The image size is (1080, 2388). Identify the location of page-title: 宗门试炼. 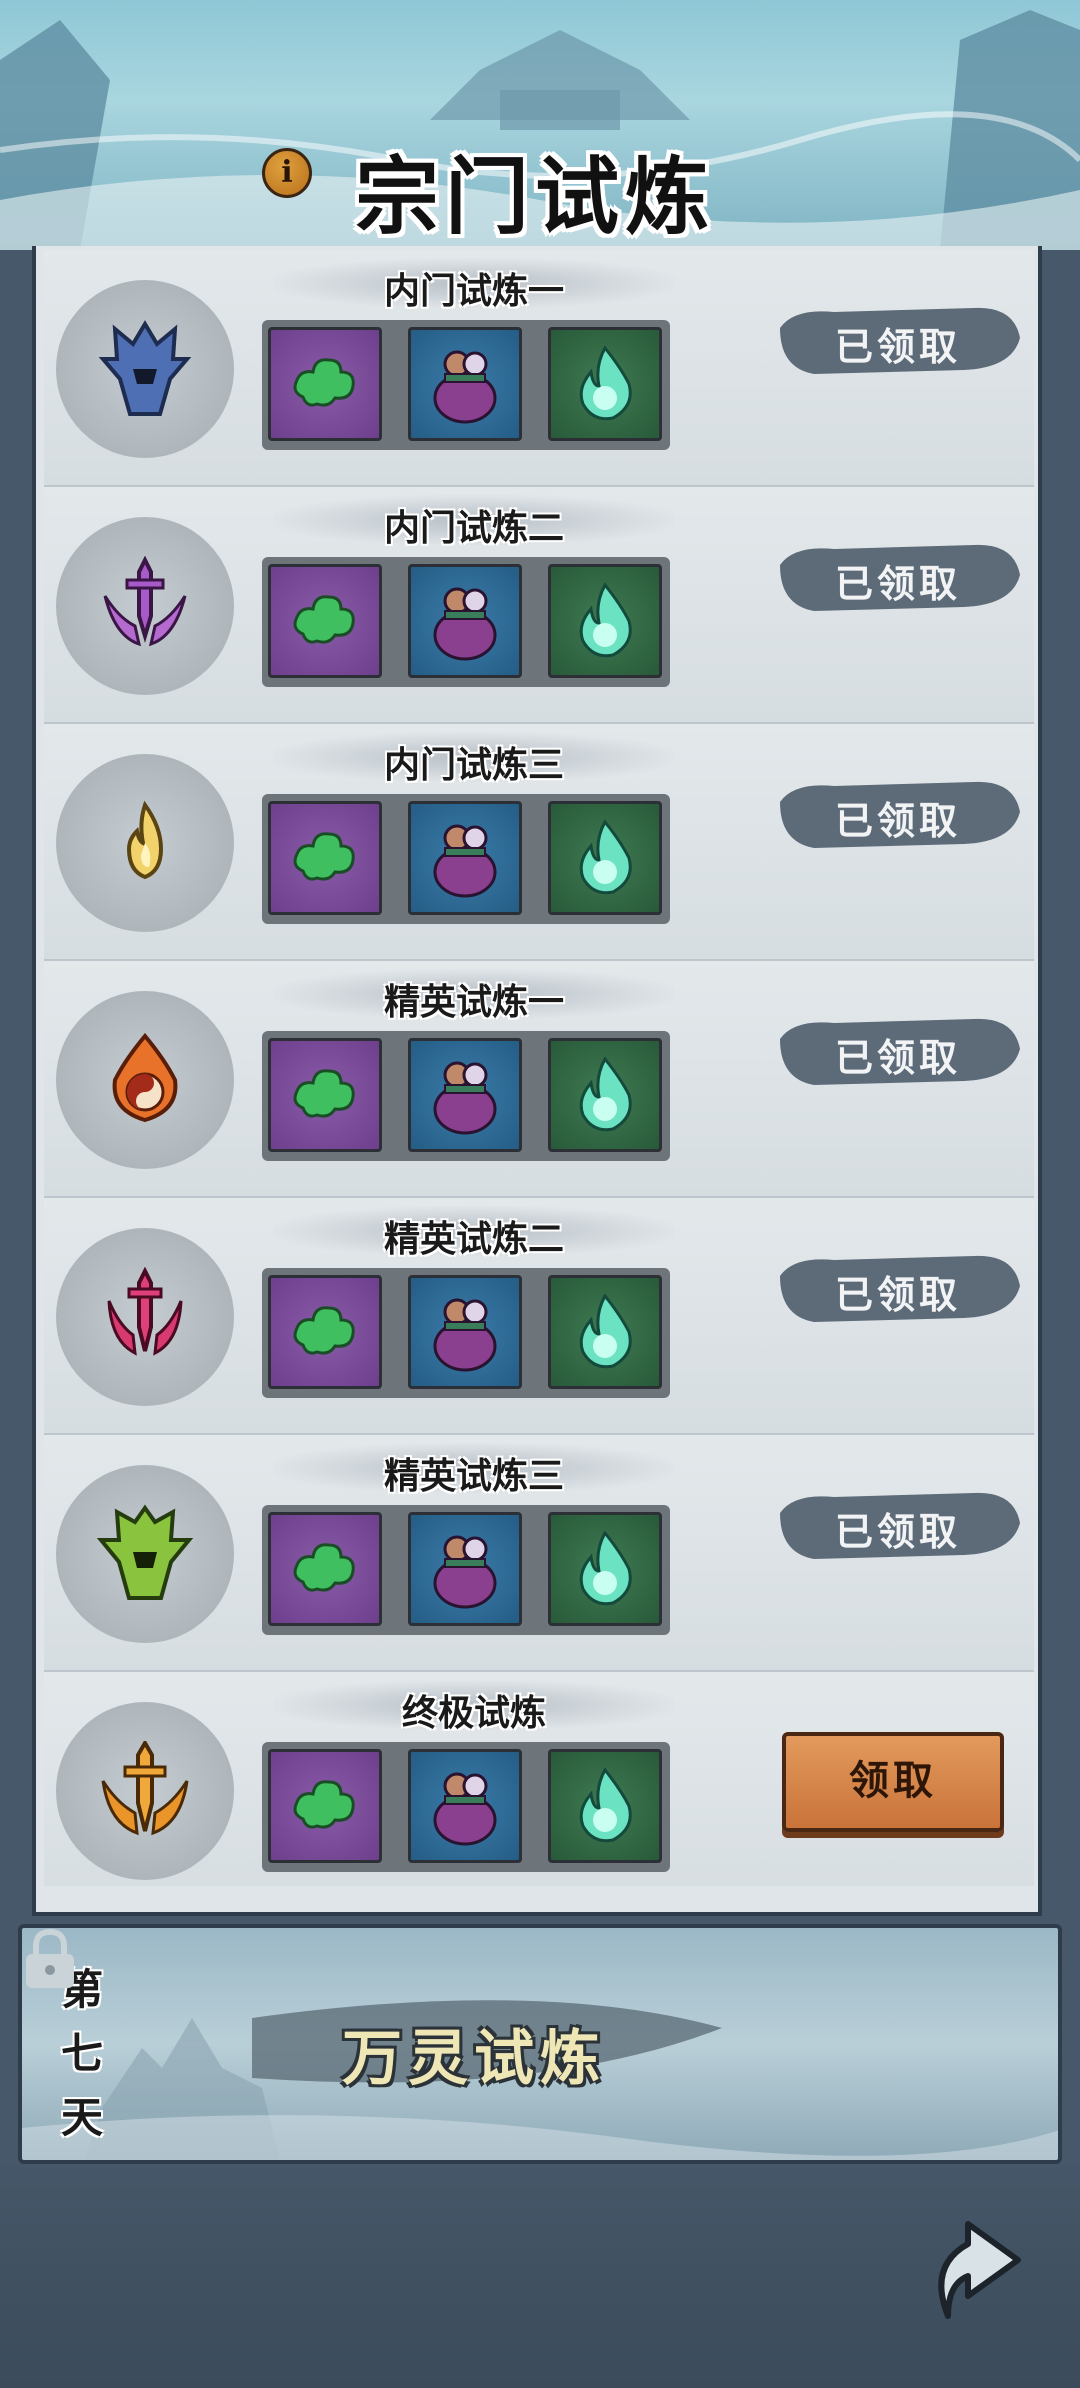
(535, 196).